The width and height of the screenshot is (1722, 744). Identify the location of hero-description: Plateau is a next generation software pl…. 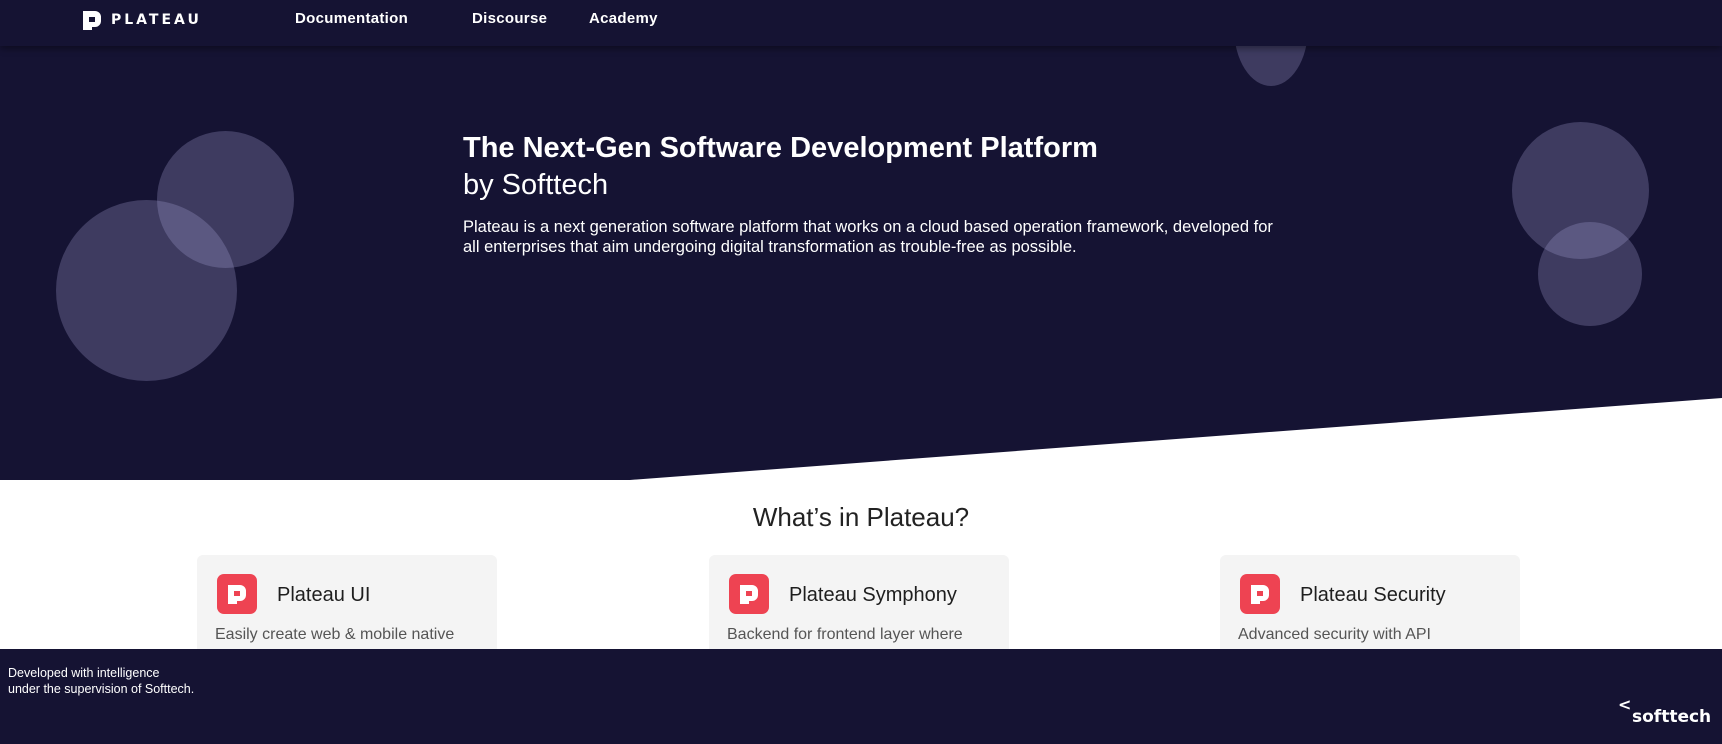
(868, 237).